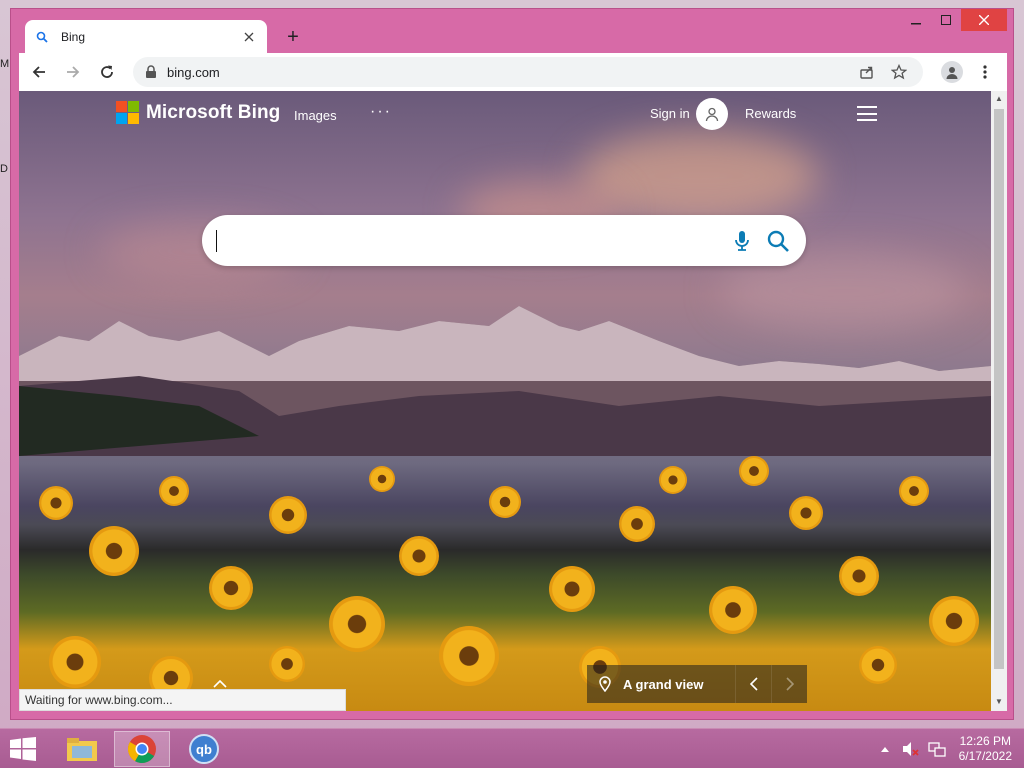 This screenshot has height=768, width=1024. Describe the element at coordinates (985, 72) in the screenshot. I see `browser-menu-icon` at that location.